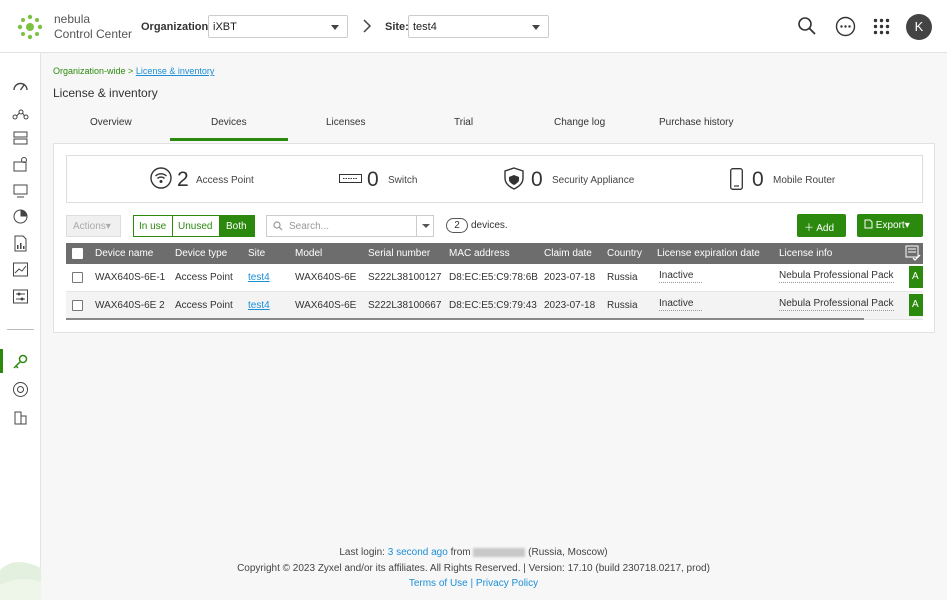 The width and height of the screenshot is (947, 600). I want to click on chevron-right-icon, so click(367, 26).